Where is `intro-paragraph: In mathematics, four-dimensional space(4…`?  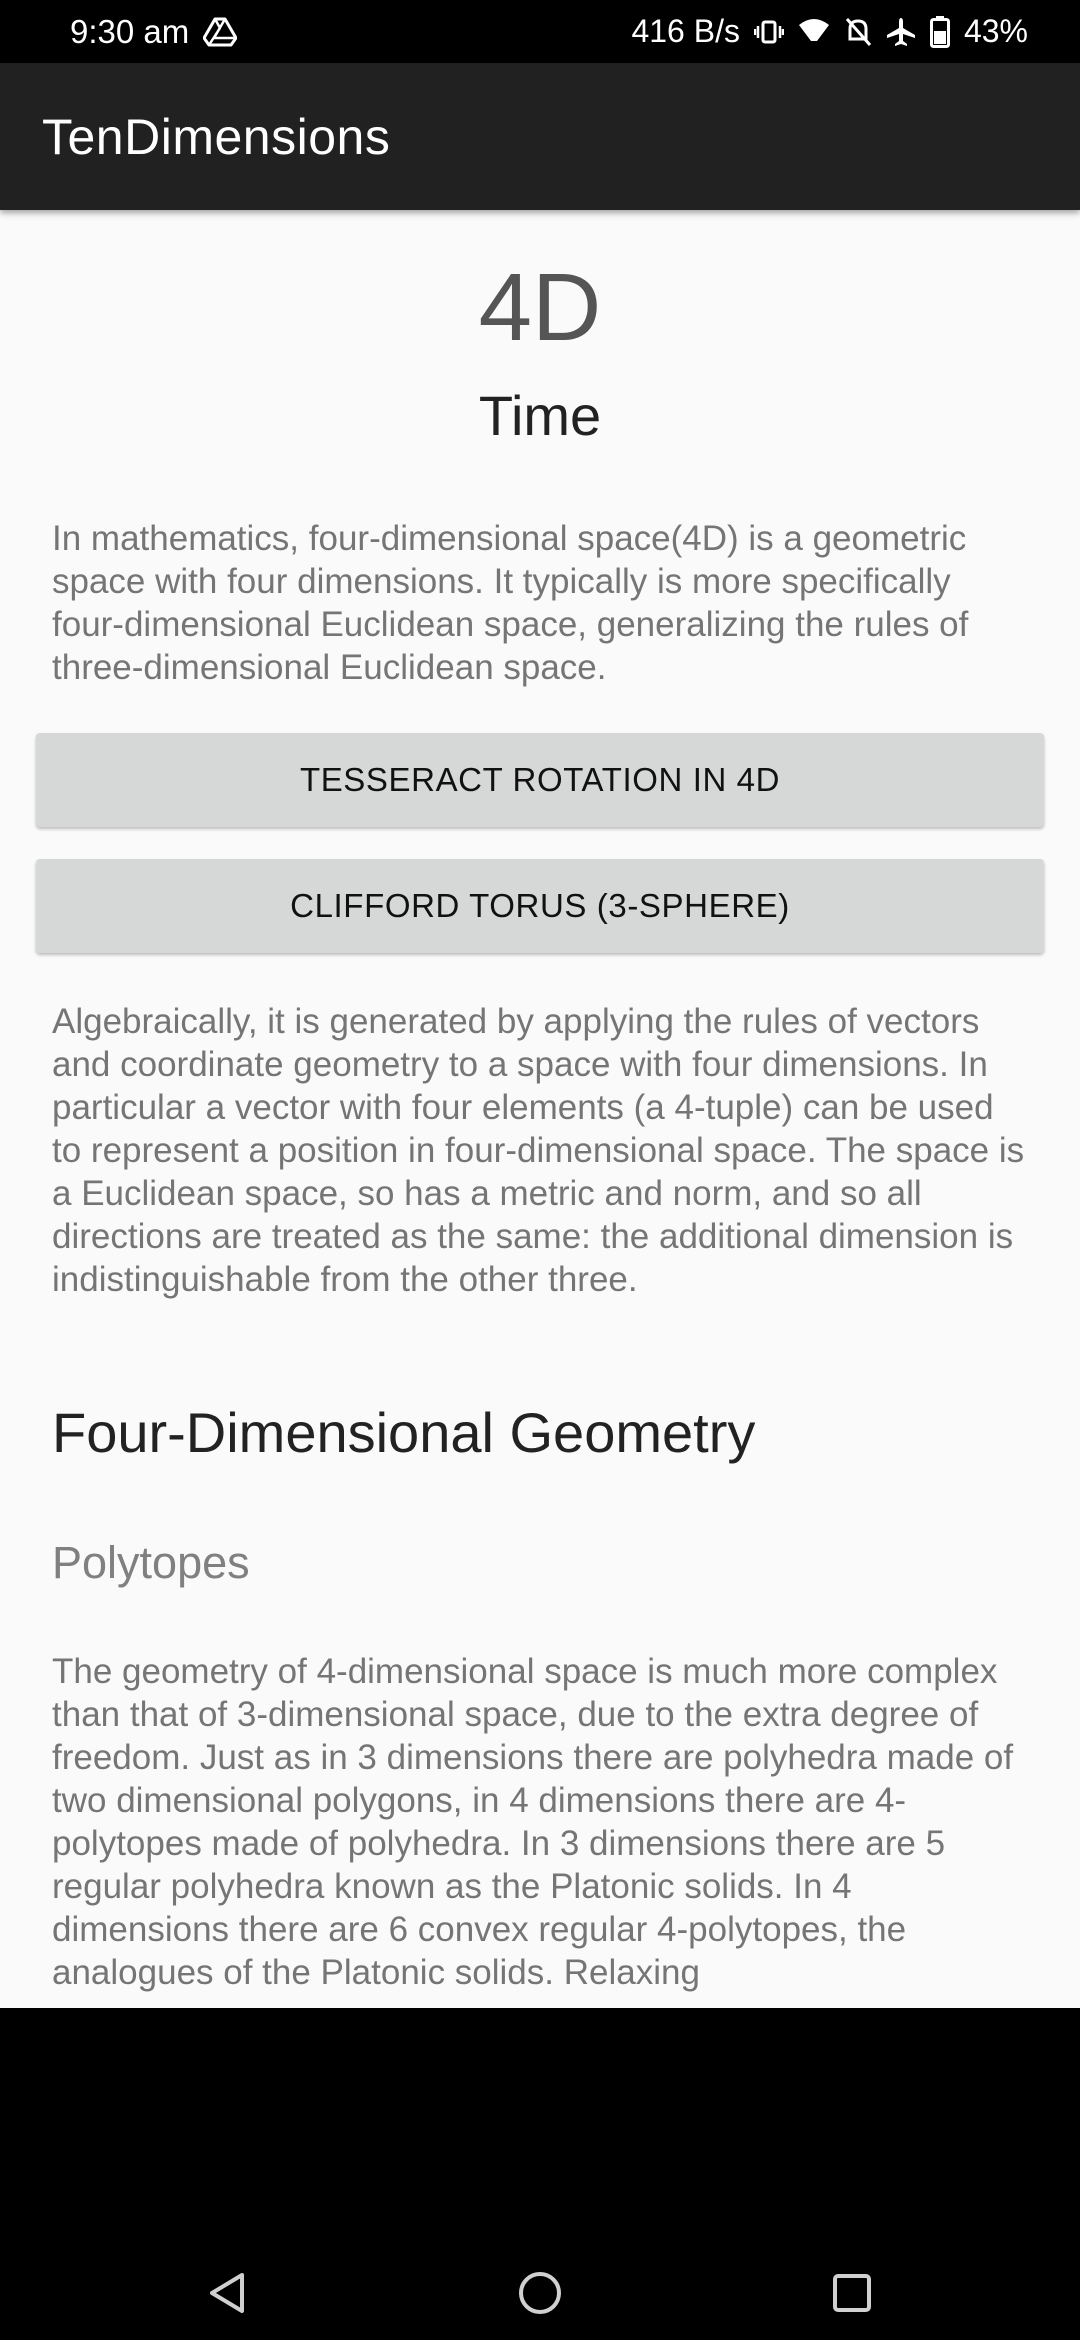 intro-paragraph: In mathematics, four-dimensional space(4… is located at coordinates (510, 603).